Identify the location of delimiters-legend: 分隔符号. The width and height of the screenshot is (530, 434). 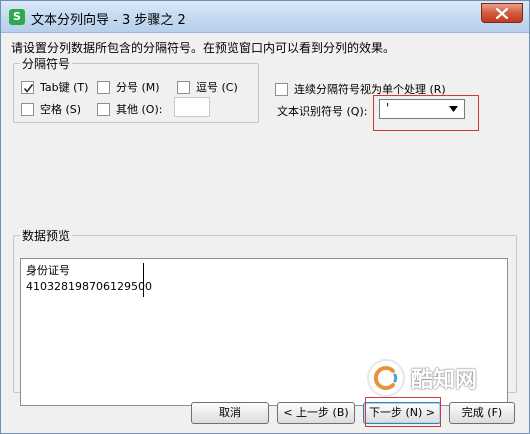
(46, 64).